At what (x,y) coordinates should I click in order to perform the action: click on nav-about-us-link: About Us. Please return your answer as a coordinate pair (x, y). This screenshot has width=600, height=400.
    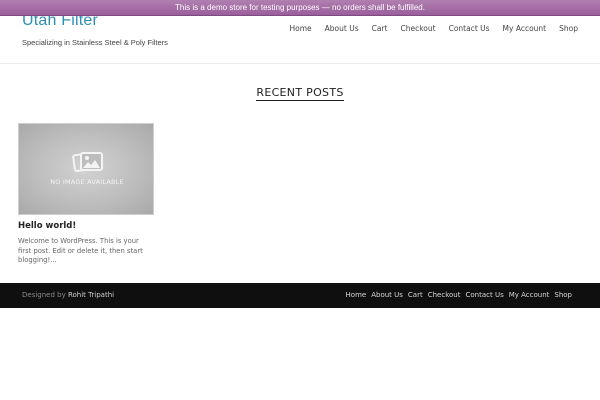
    Looking at the image, I should click on (342, 28).